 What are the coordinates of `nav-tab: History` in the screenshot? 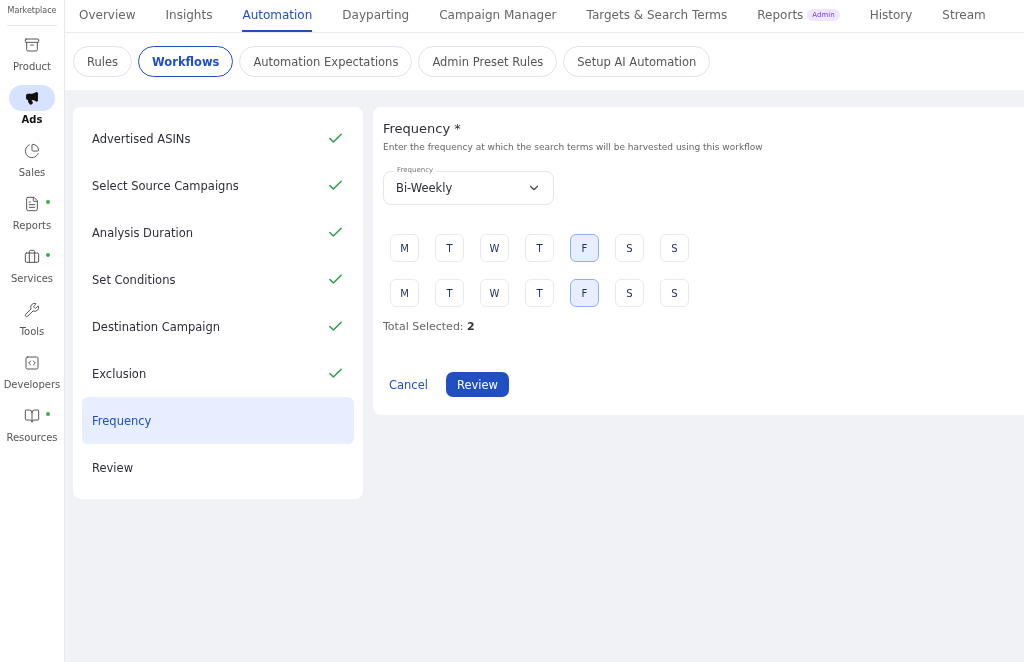 It's located at (891, 16).